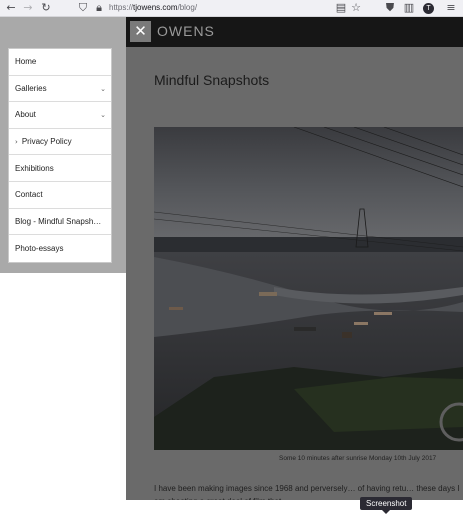 The height and width of the screenshot is (514, 463). Describe the element at coordinates (31, 88) in the screenshot. I see `menu-item-label: Galleries` at that location.